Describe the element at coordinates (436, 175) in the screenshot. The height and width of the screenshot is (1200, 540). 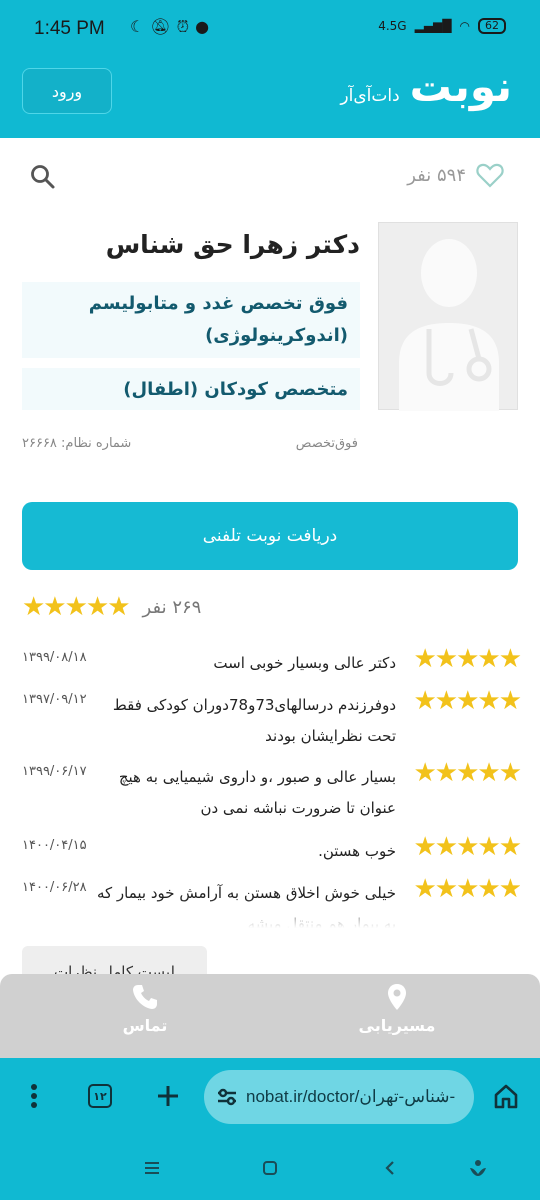
I see `likes-count: ۵۹۴ نفر` at that location.